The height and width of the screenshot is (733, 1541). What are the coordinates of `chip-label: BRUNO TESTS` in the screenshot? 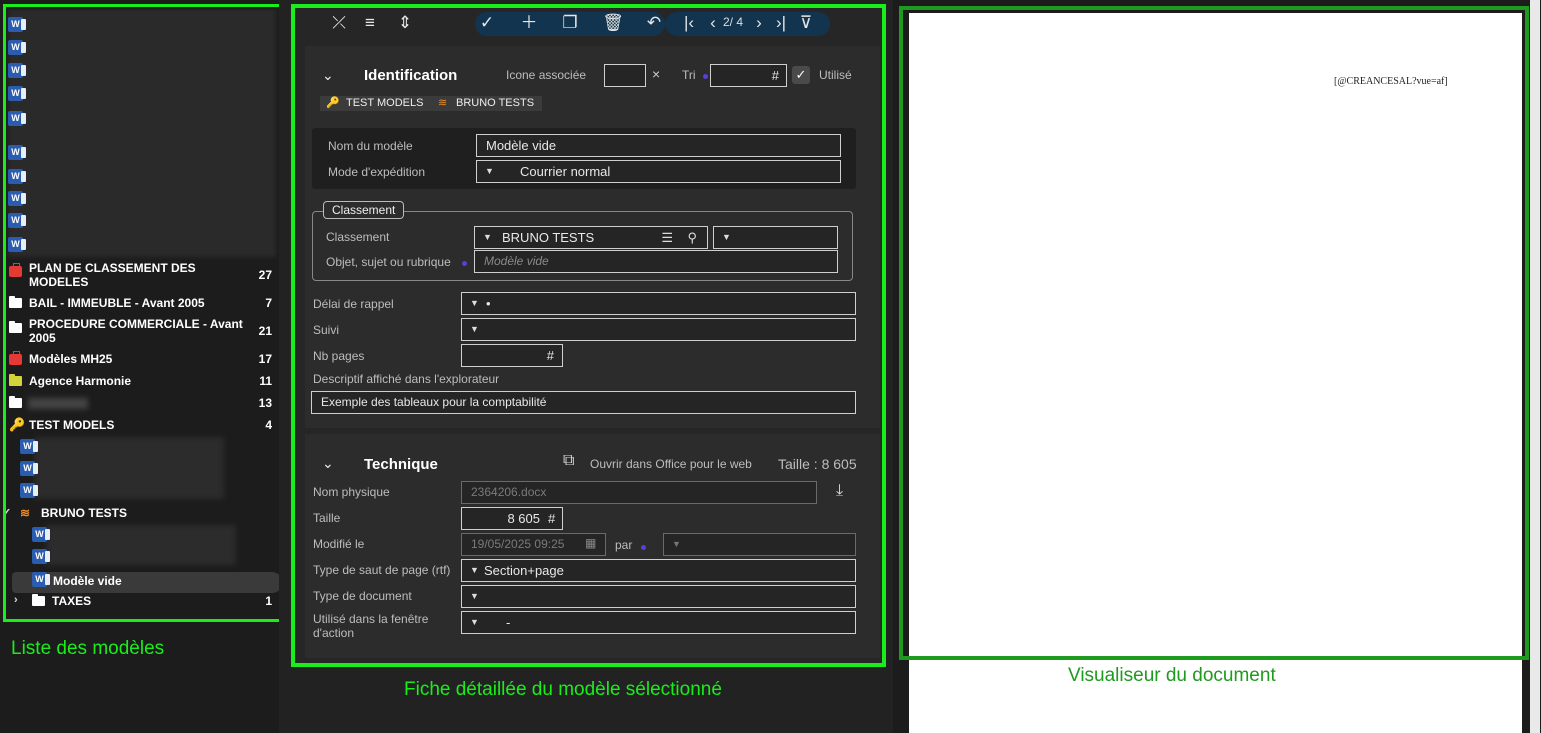 It's located at (495, 103).